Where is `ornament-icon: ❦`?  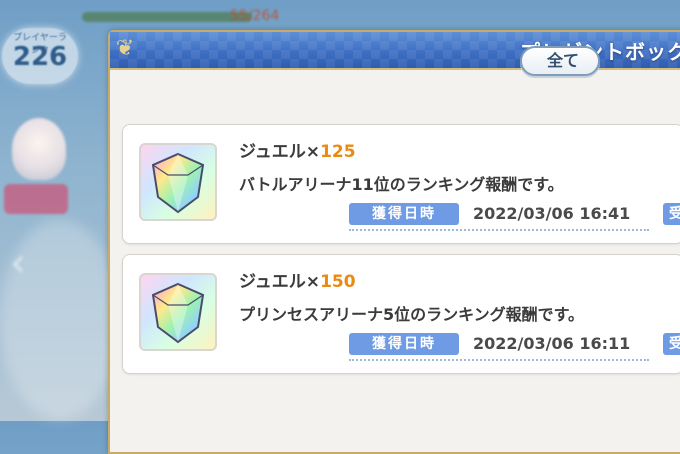 ornament-icon: ❦ is located at coordinates (125, 48).